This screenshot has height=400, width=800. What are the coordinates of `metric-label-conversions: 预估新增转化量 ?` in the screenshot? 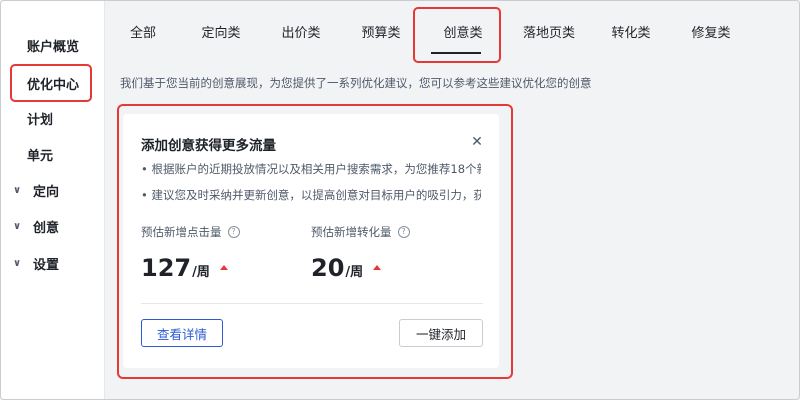 It's located at (360, 232).